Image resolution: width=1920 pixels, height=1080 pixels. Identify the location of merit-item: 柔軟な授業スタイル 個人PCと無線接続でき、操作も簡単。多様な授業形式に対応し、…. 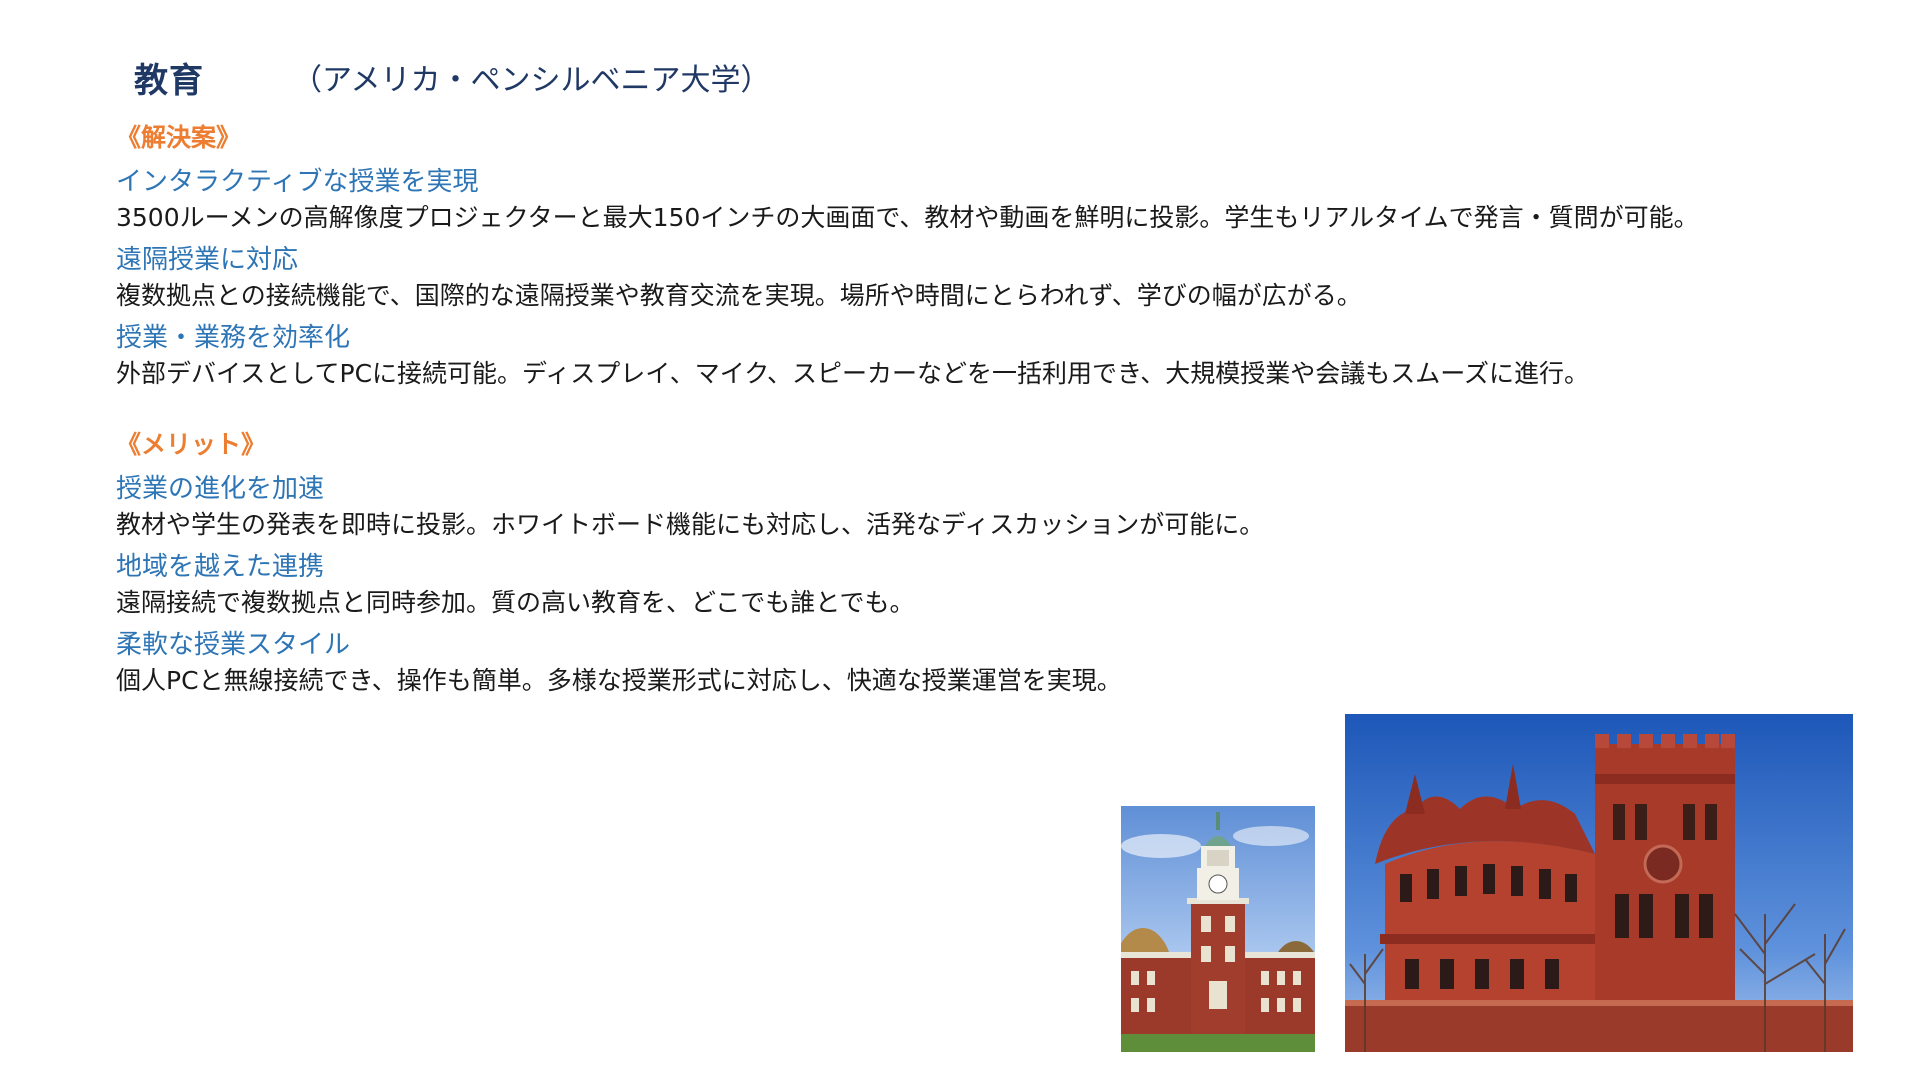
(966, 663).